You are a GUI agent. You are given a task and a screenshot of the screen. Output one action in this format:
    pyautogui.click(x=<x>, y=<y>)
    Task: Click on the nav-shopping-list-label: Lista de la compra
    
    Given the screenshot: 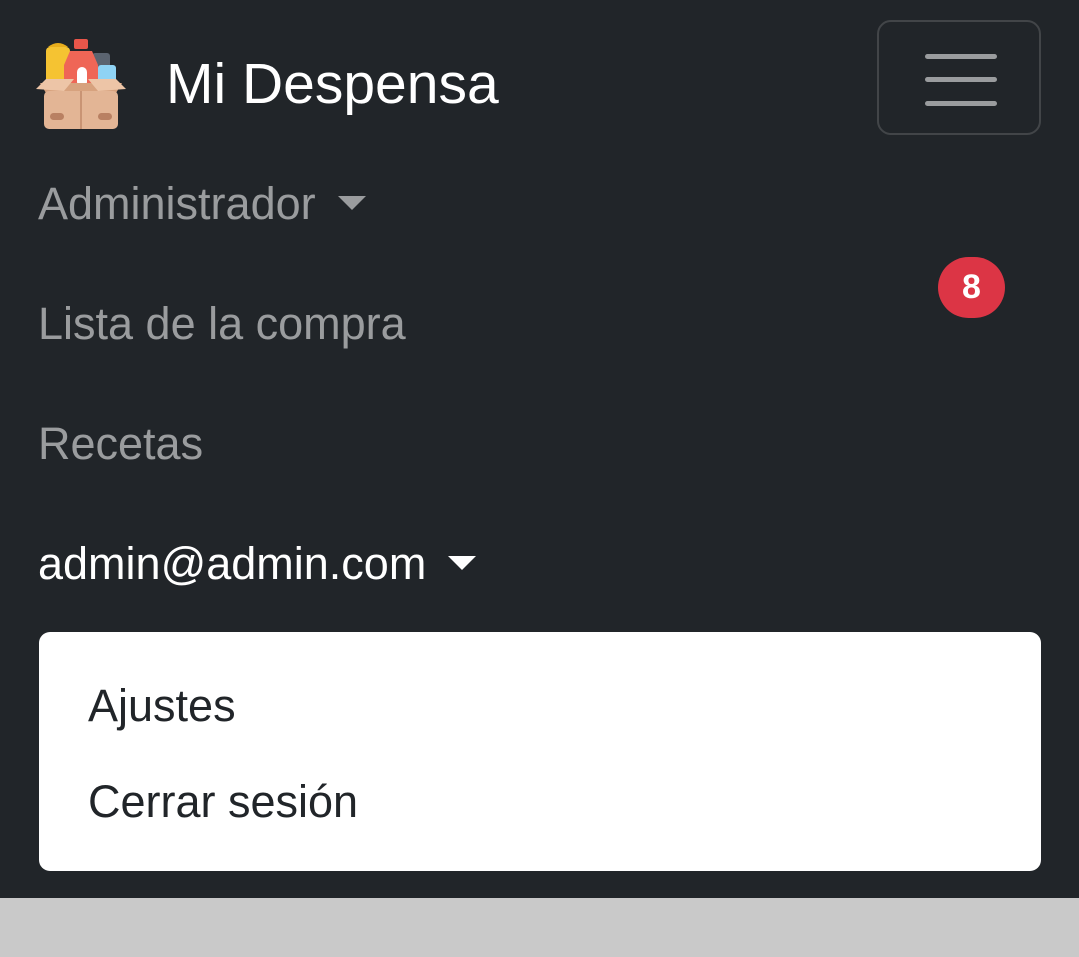 What is the action you would take?
    pyautogui.click(x=222, y=323)
    